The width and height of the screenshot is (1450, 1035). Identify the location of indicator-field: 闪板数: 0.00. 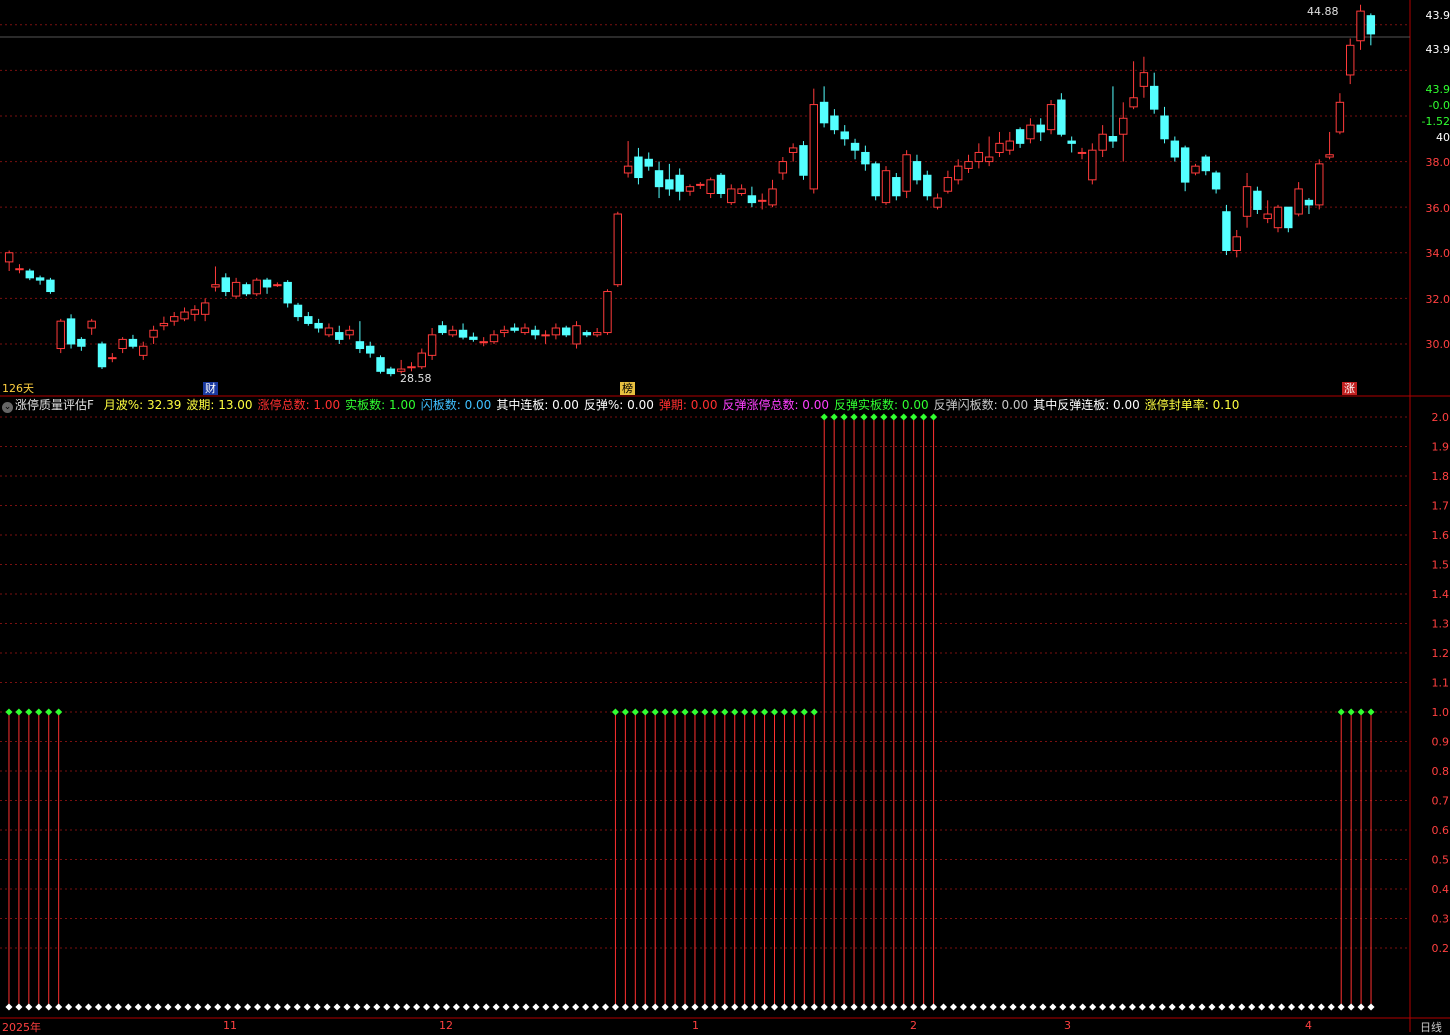
(456, 405).